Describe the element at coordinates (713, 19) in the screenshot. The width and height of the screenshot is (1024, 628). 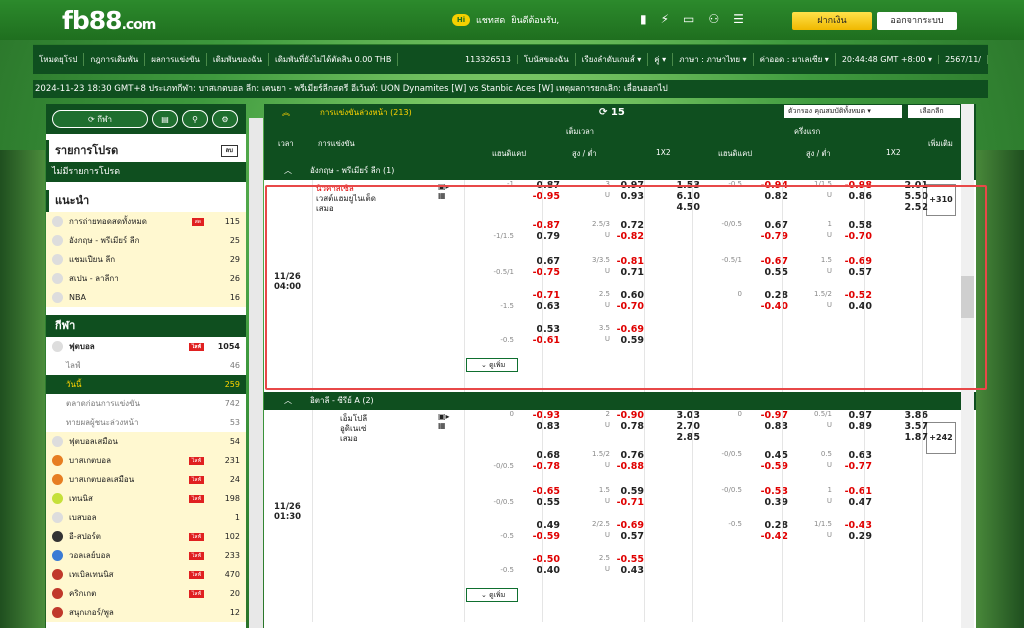
I see `person-icon: ⚇` at that location.